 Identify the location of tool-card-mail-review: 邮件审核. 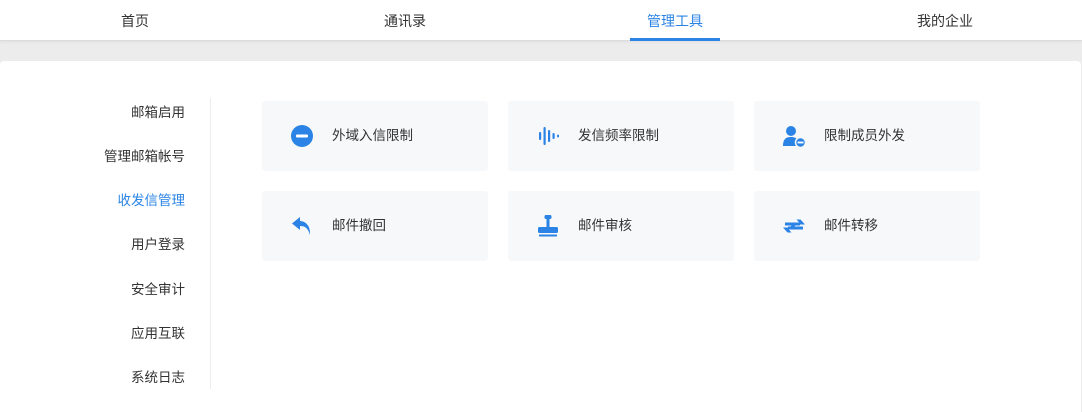
(621, 226).